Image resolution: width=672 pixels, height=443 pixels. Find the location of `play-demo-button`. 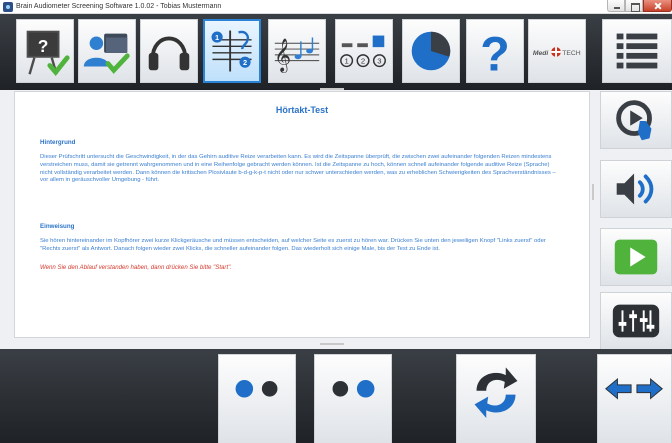

play-demo-button is located at coordinates (636, 120).